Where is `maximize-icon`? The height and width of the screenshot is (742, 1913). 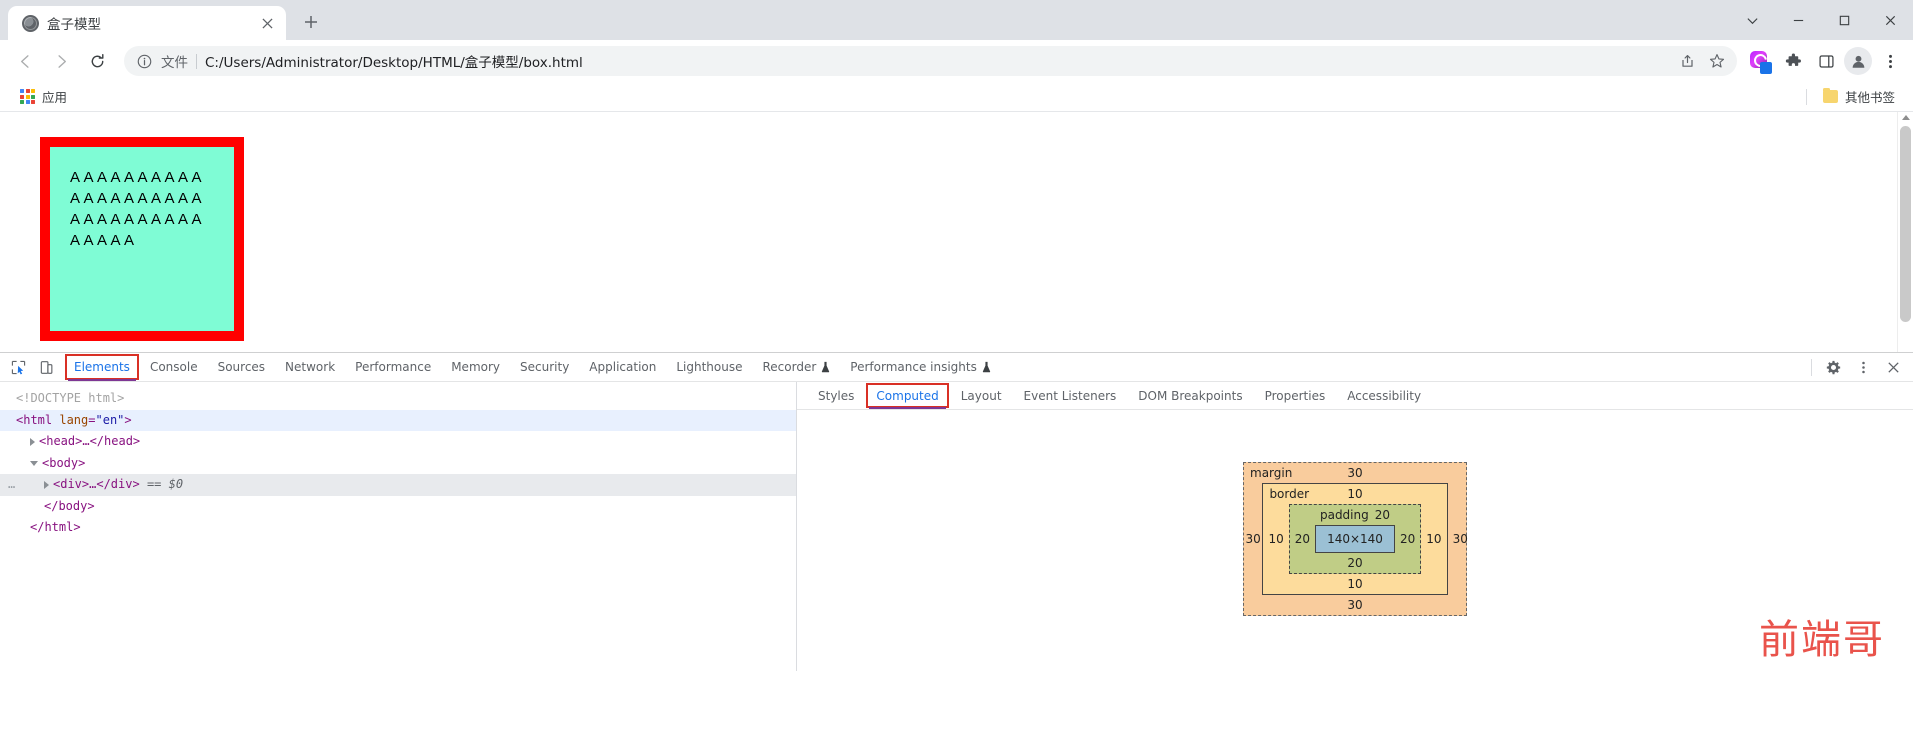 maximize-icon is located at coordinates (1844, 20).